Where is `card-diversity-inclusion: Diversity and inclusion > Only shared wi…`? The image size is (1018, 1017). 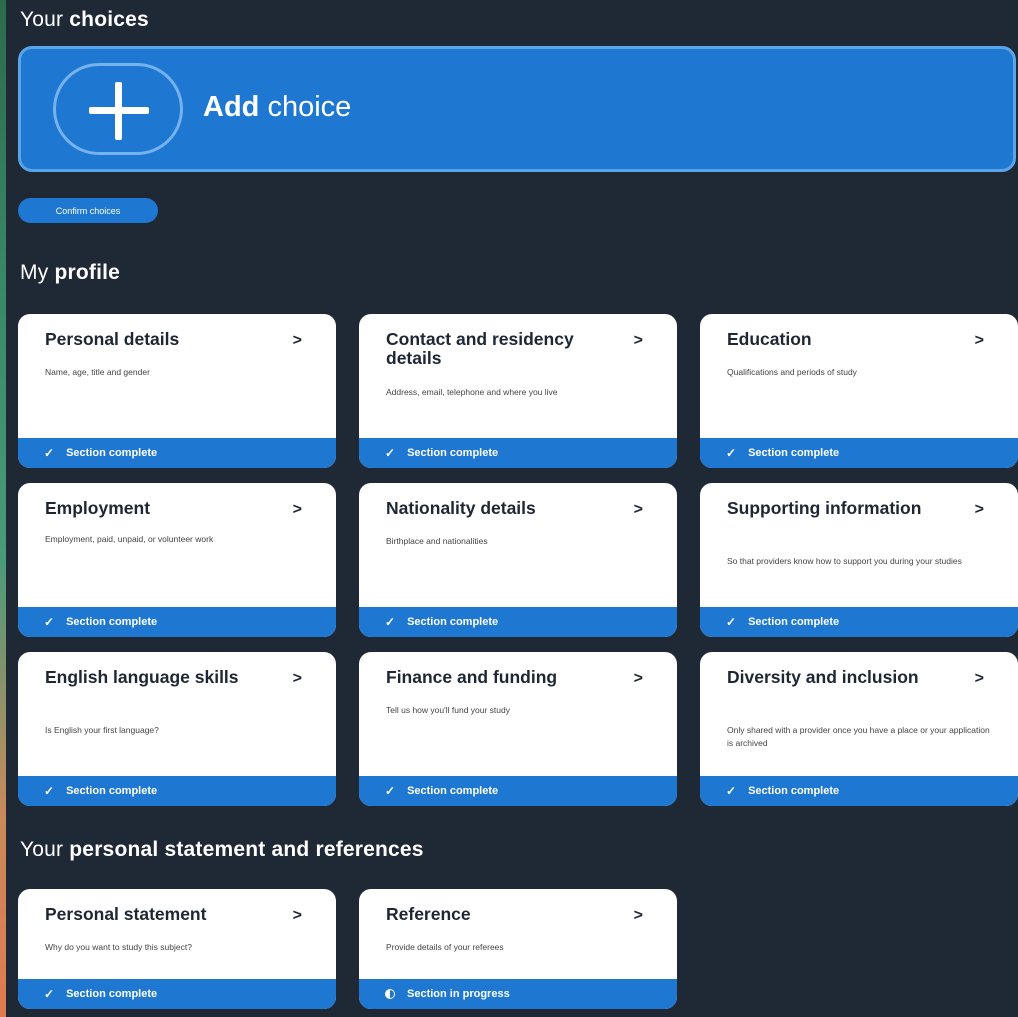
card-diversity-inclusion: Diversity and inclusion > Only shared wi… is located at coordinates (859, 729).